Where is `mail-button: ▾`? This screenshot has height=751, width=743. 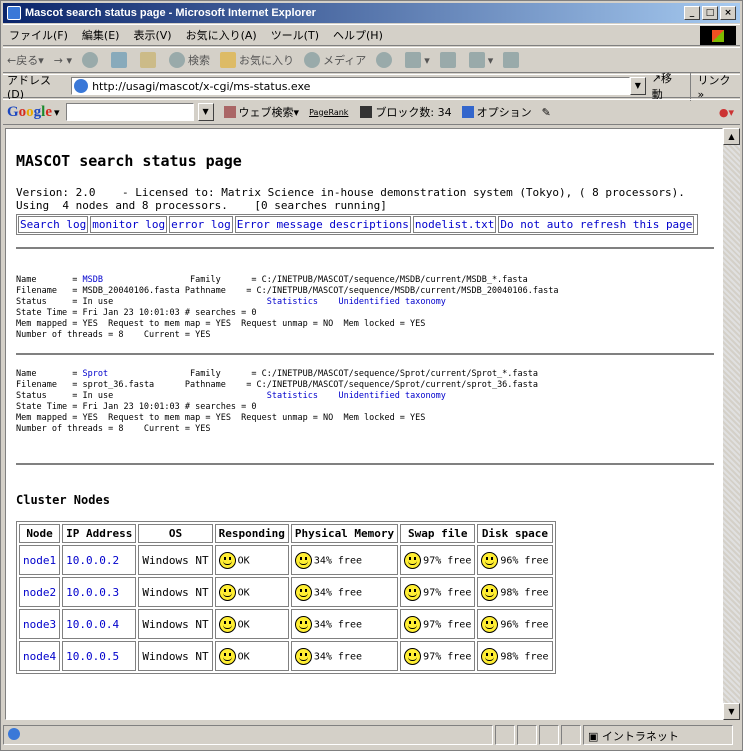
mail-button: ▾ is located at coordinates (417, 60).